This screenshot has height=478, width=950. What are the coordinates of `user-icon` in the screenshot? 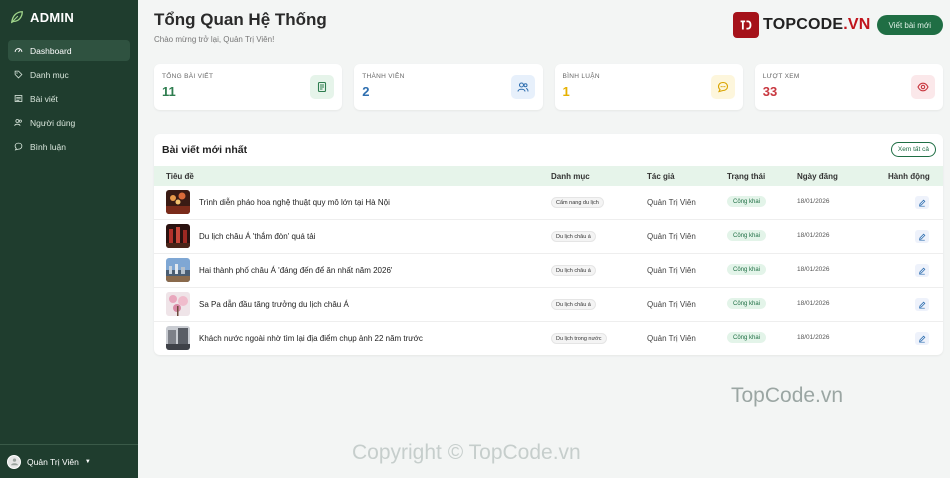 It's located at (14, 462).